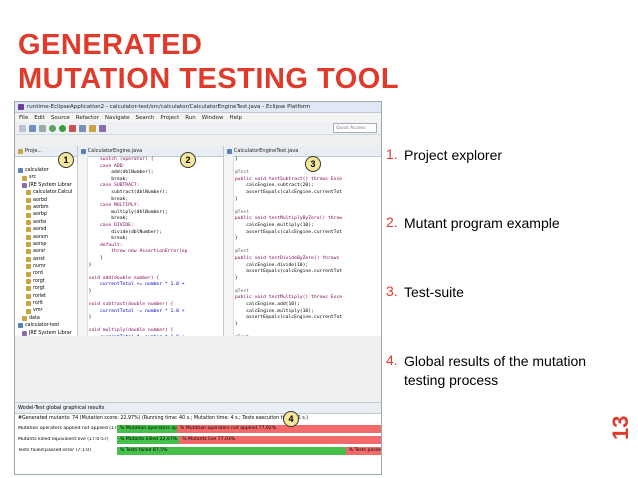  What do you see at coordinates (47, 177) in the screenshot?
I see `tree-item: src` at bounding box center [47, 177].